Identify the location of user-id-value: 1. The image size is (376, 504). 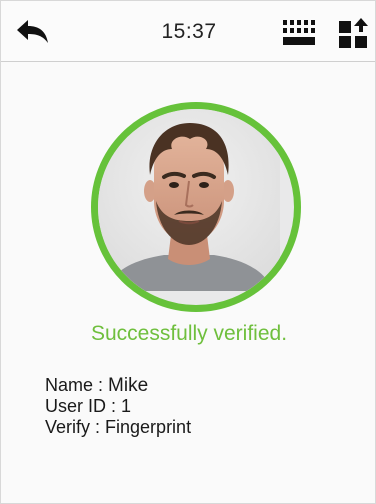
(126, 406).